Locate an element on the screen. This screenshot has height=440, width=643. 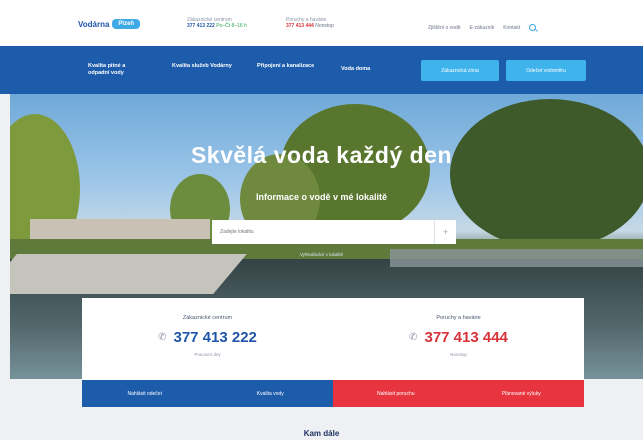
customer-center-label: Zákaznické centrum is located at coordinates (207, 318).